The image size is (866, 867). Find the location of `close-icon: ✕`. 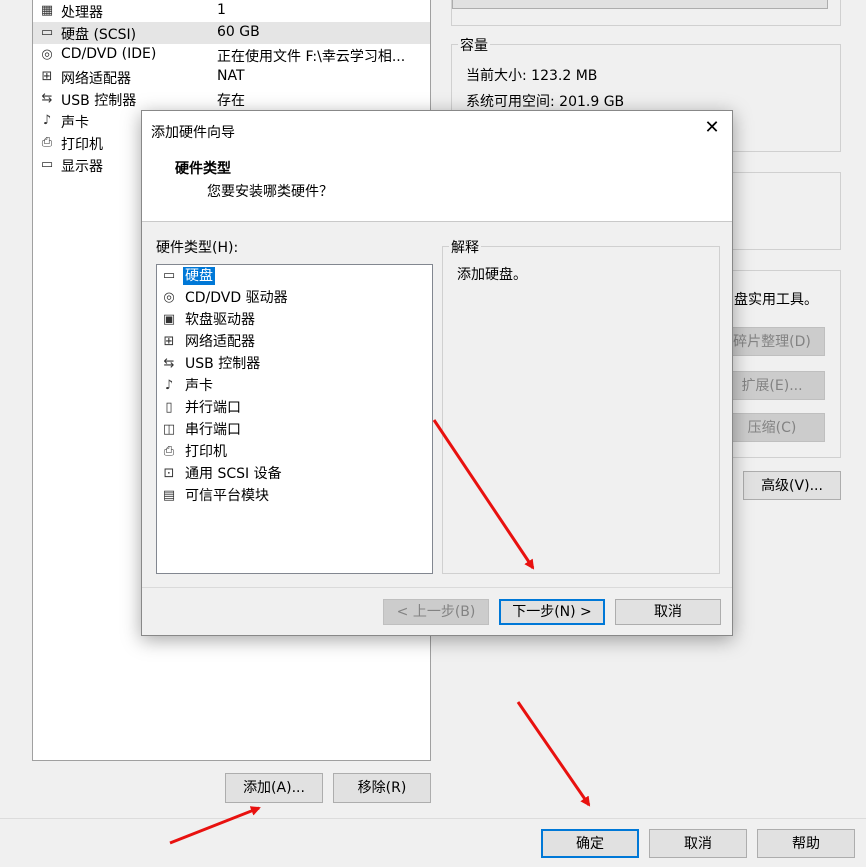

close-icon: ✕ is located at coordinates (712, 128).